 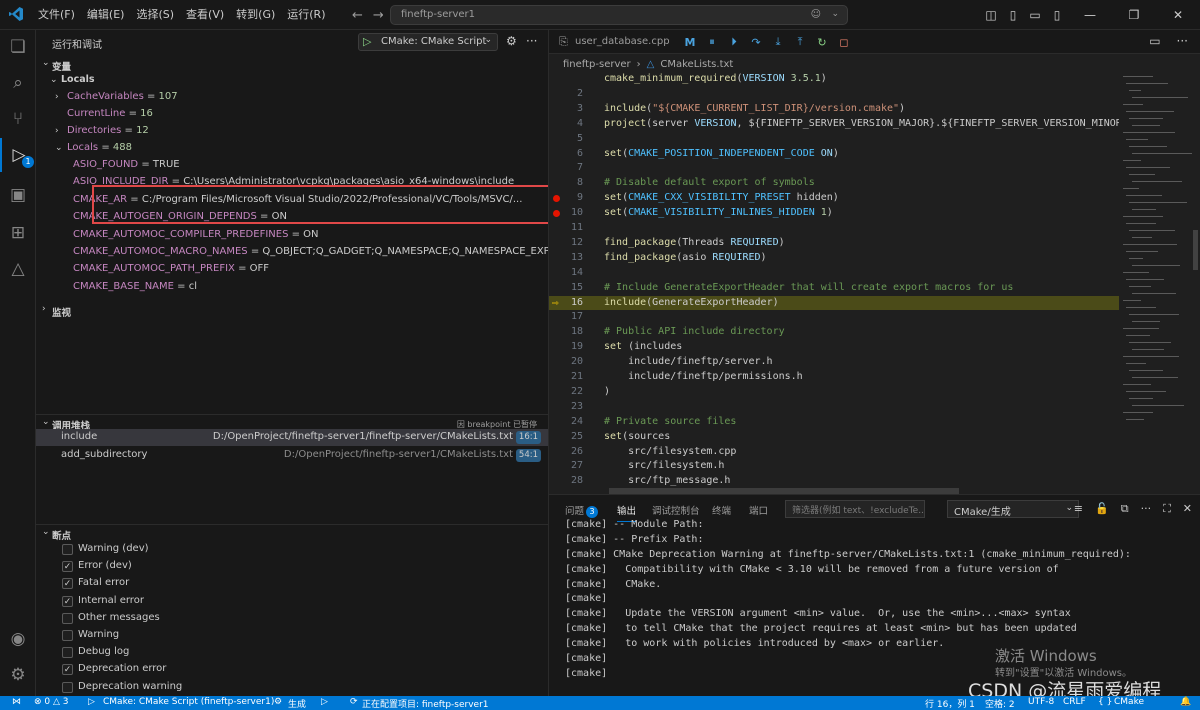 I want to click on menu-item: 编辑(E), so click(x=106, y=15).